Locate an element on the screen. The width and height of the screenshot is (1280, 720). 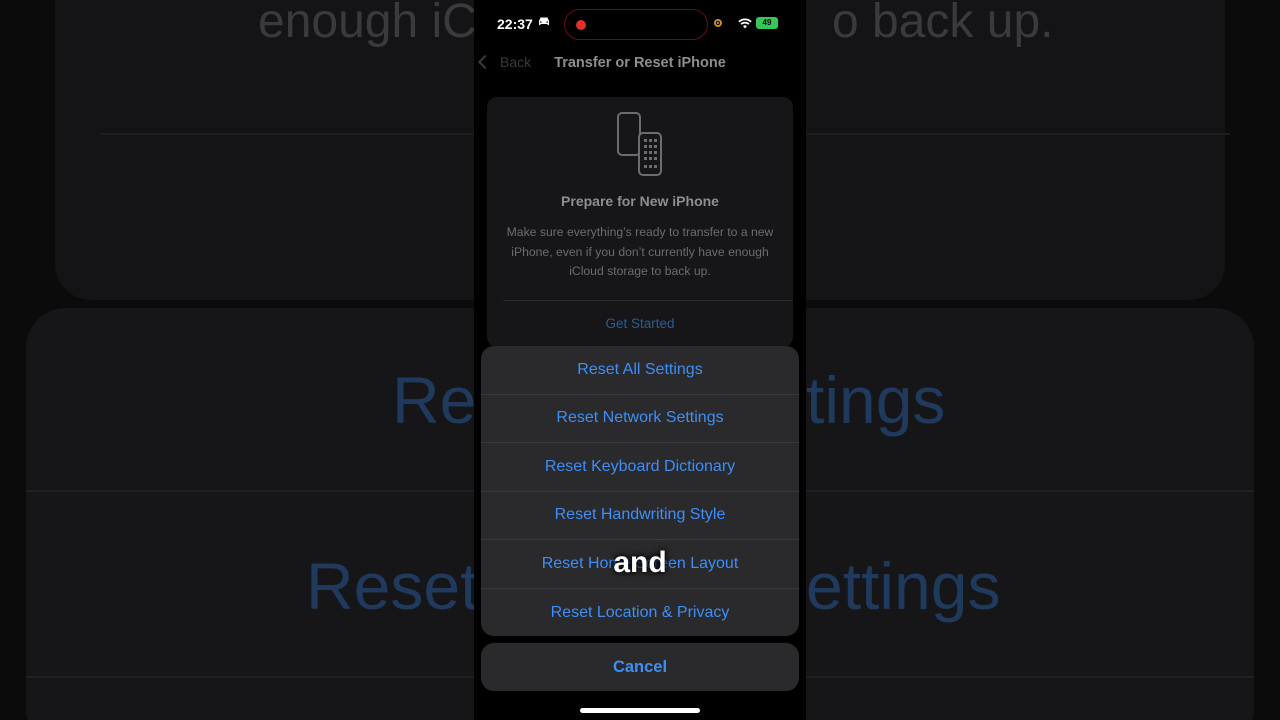
prepare-title: Prepare for New iPhone is located at coordinates (640, 201).